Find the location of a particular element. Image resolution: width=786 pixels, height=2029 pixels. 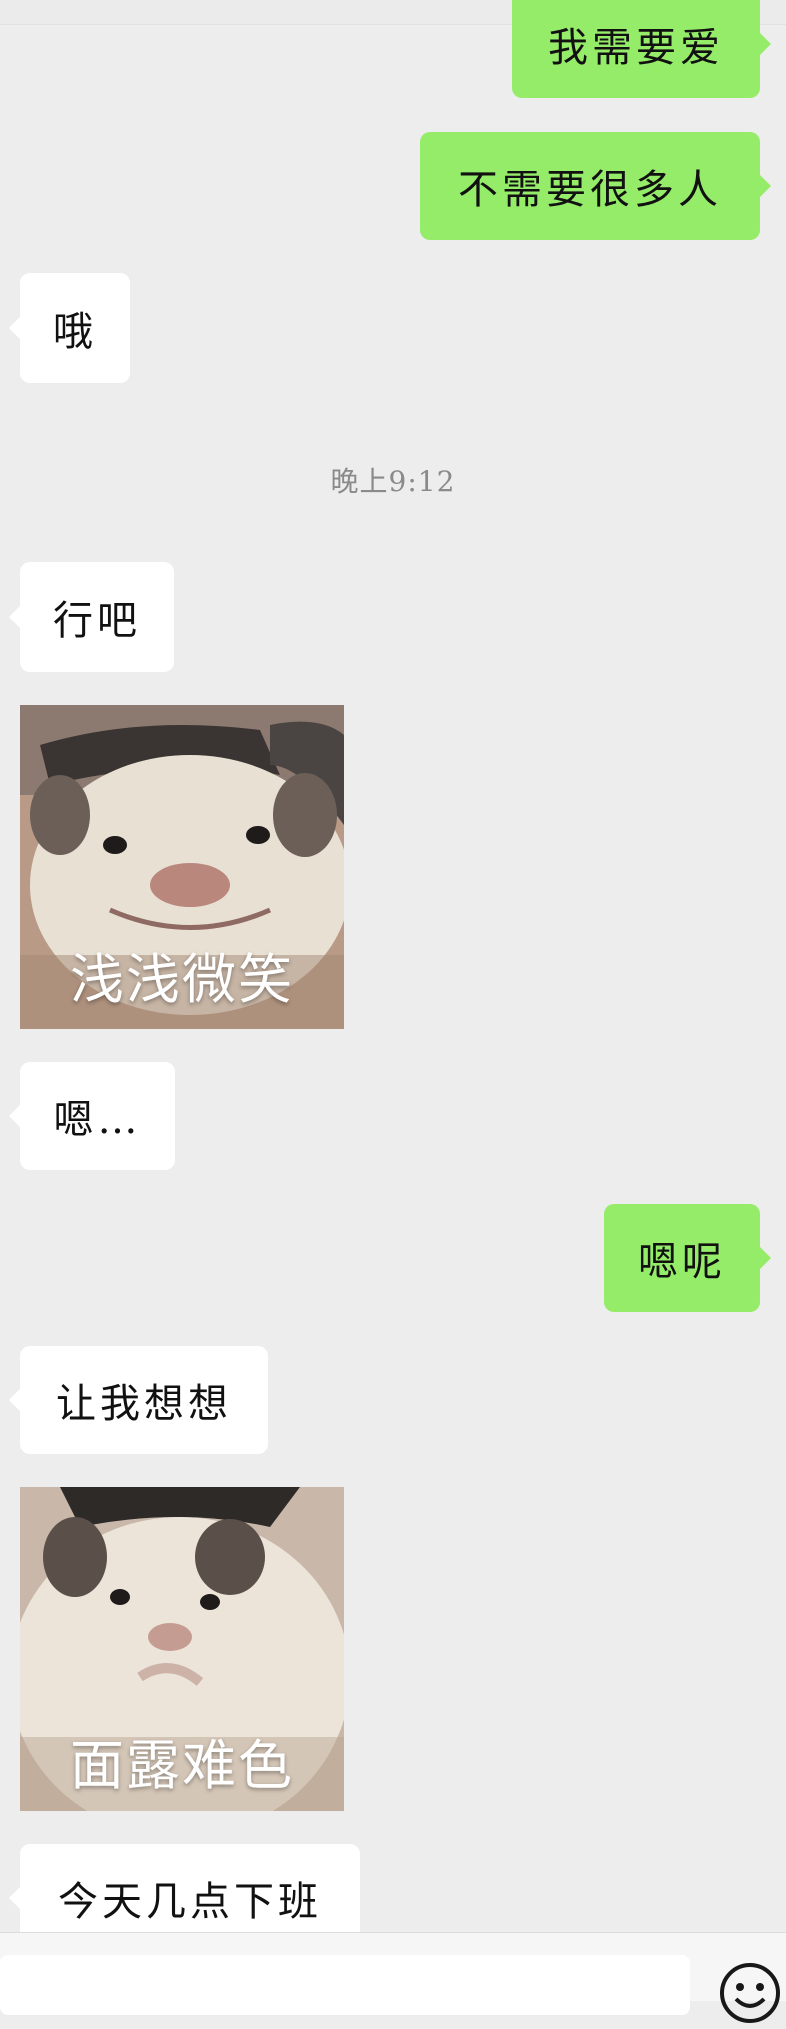

input-bar is located at coordinates (393, 1977).